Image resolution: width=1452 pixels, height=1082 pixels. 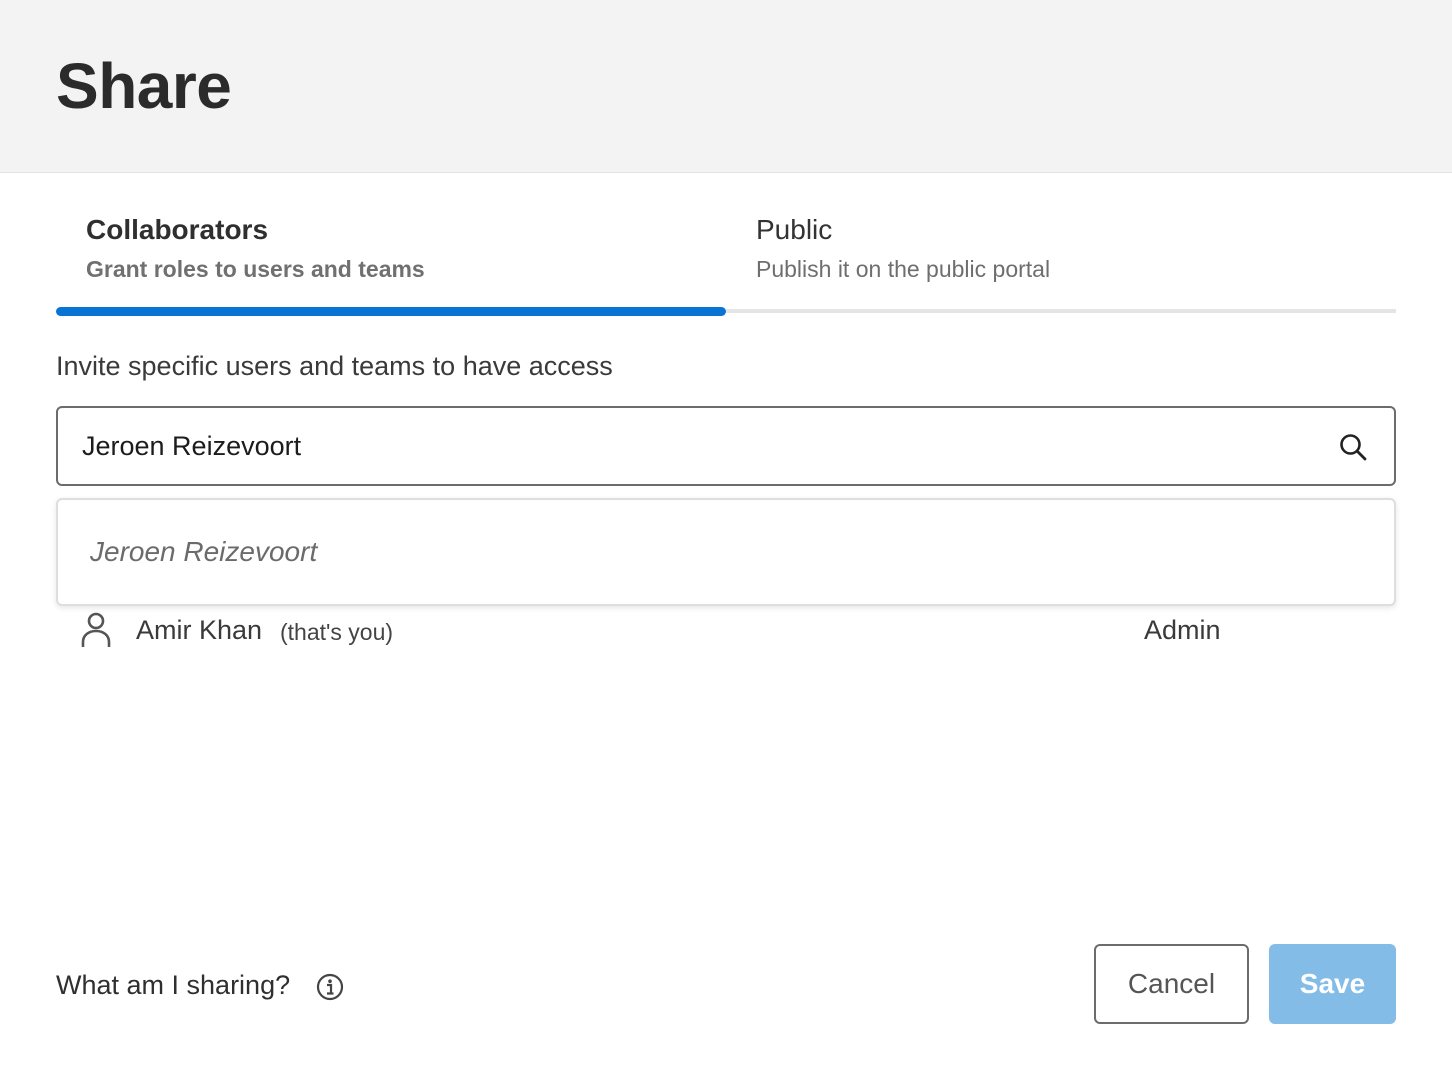 What do you see at coordinates (330, 987) in the screenshot?
I see `info-icon` at bounding box center [330, 987].